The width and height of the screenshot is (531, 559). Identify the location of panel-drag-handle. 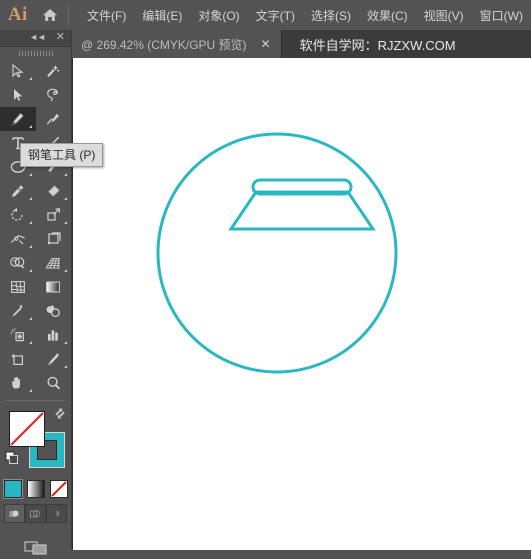
(35, 53).